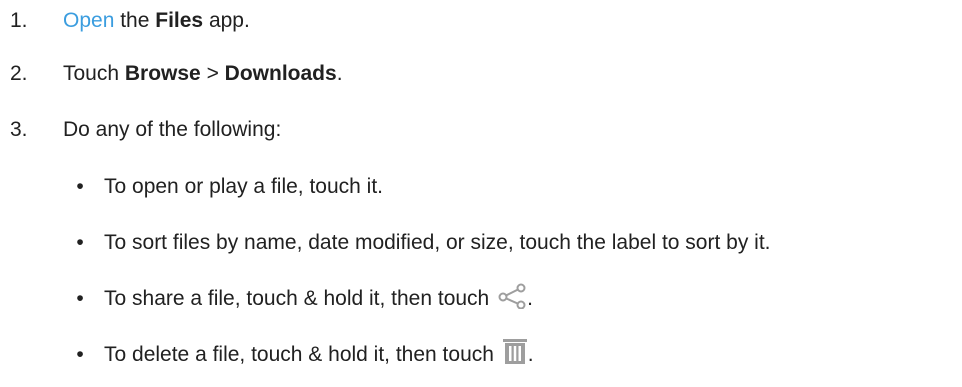 This screenshot has width=962, height=387. I want to click on files-app-name: Files, so click(179, 20).